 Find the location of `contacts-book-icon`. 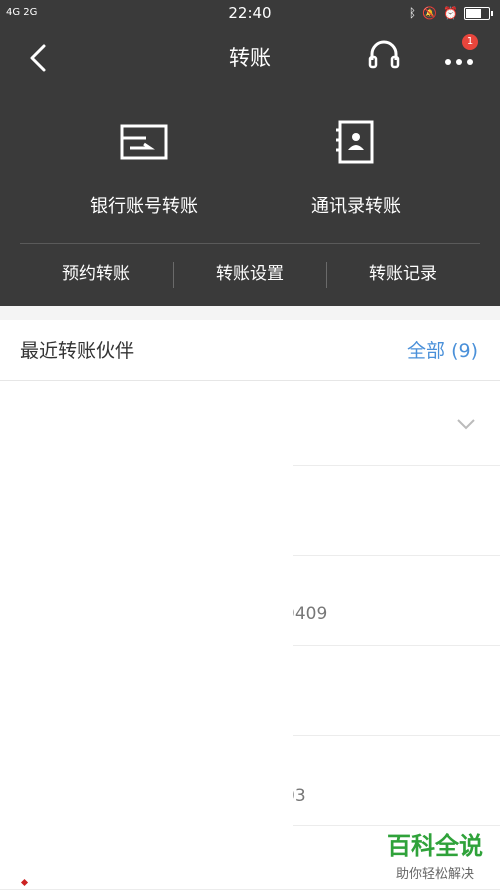

contacts-book-icon is located at coordinates (355, 142).